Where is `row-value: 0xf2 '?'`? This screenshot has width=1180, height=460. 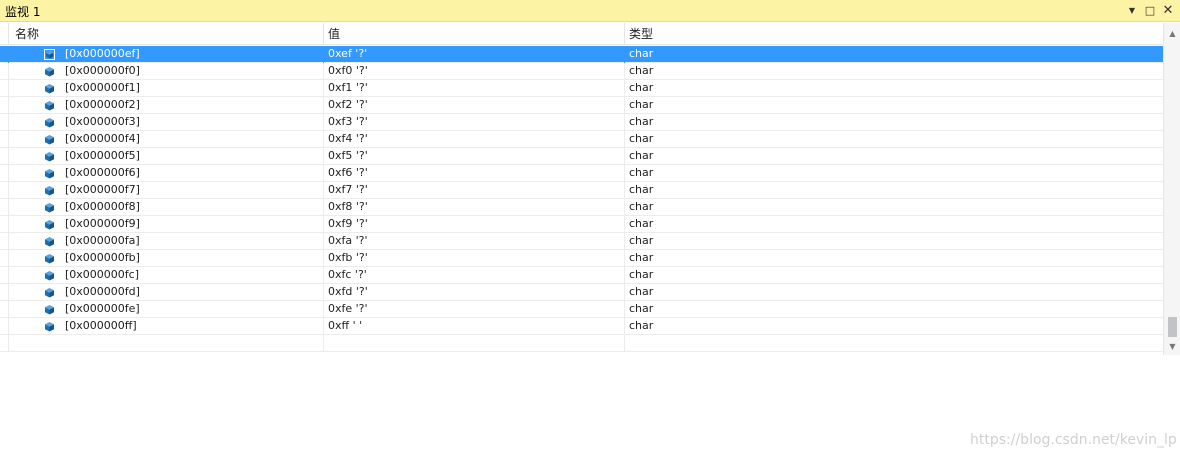
row-value: 0xf2 '?' is located at coordinates (473, 105).